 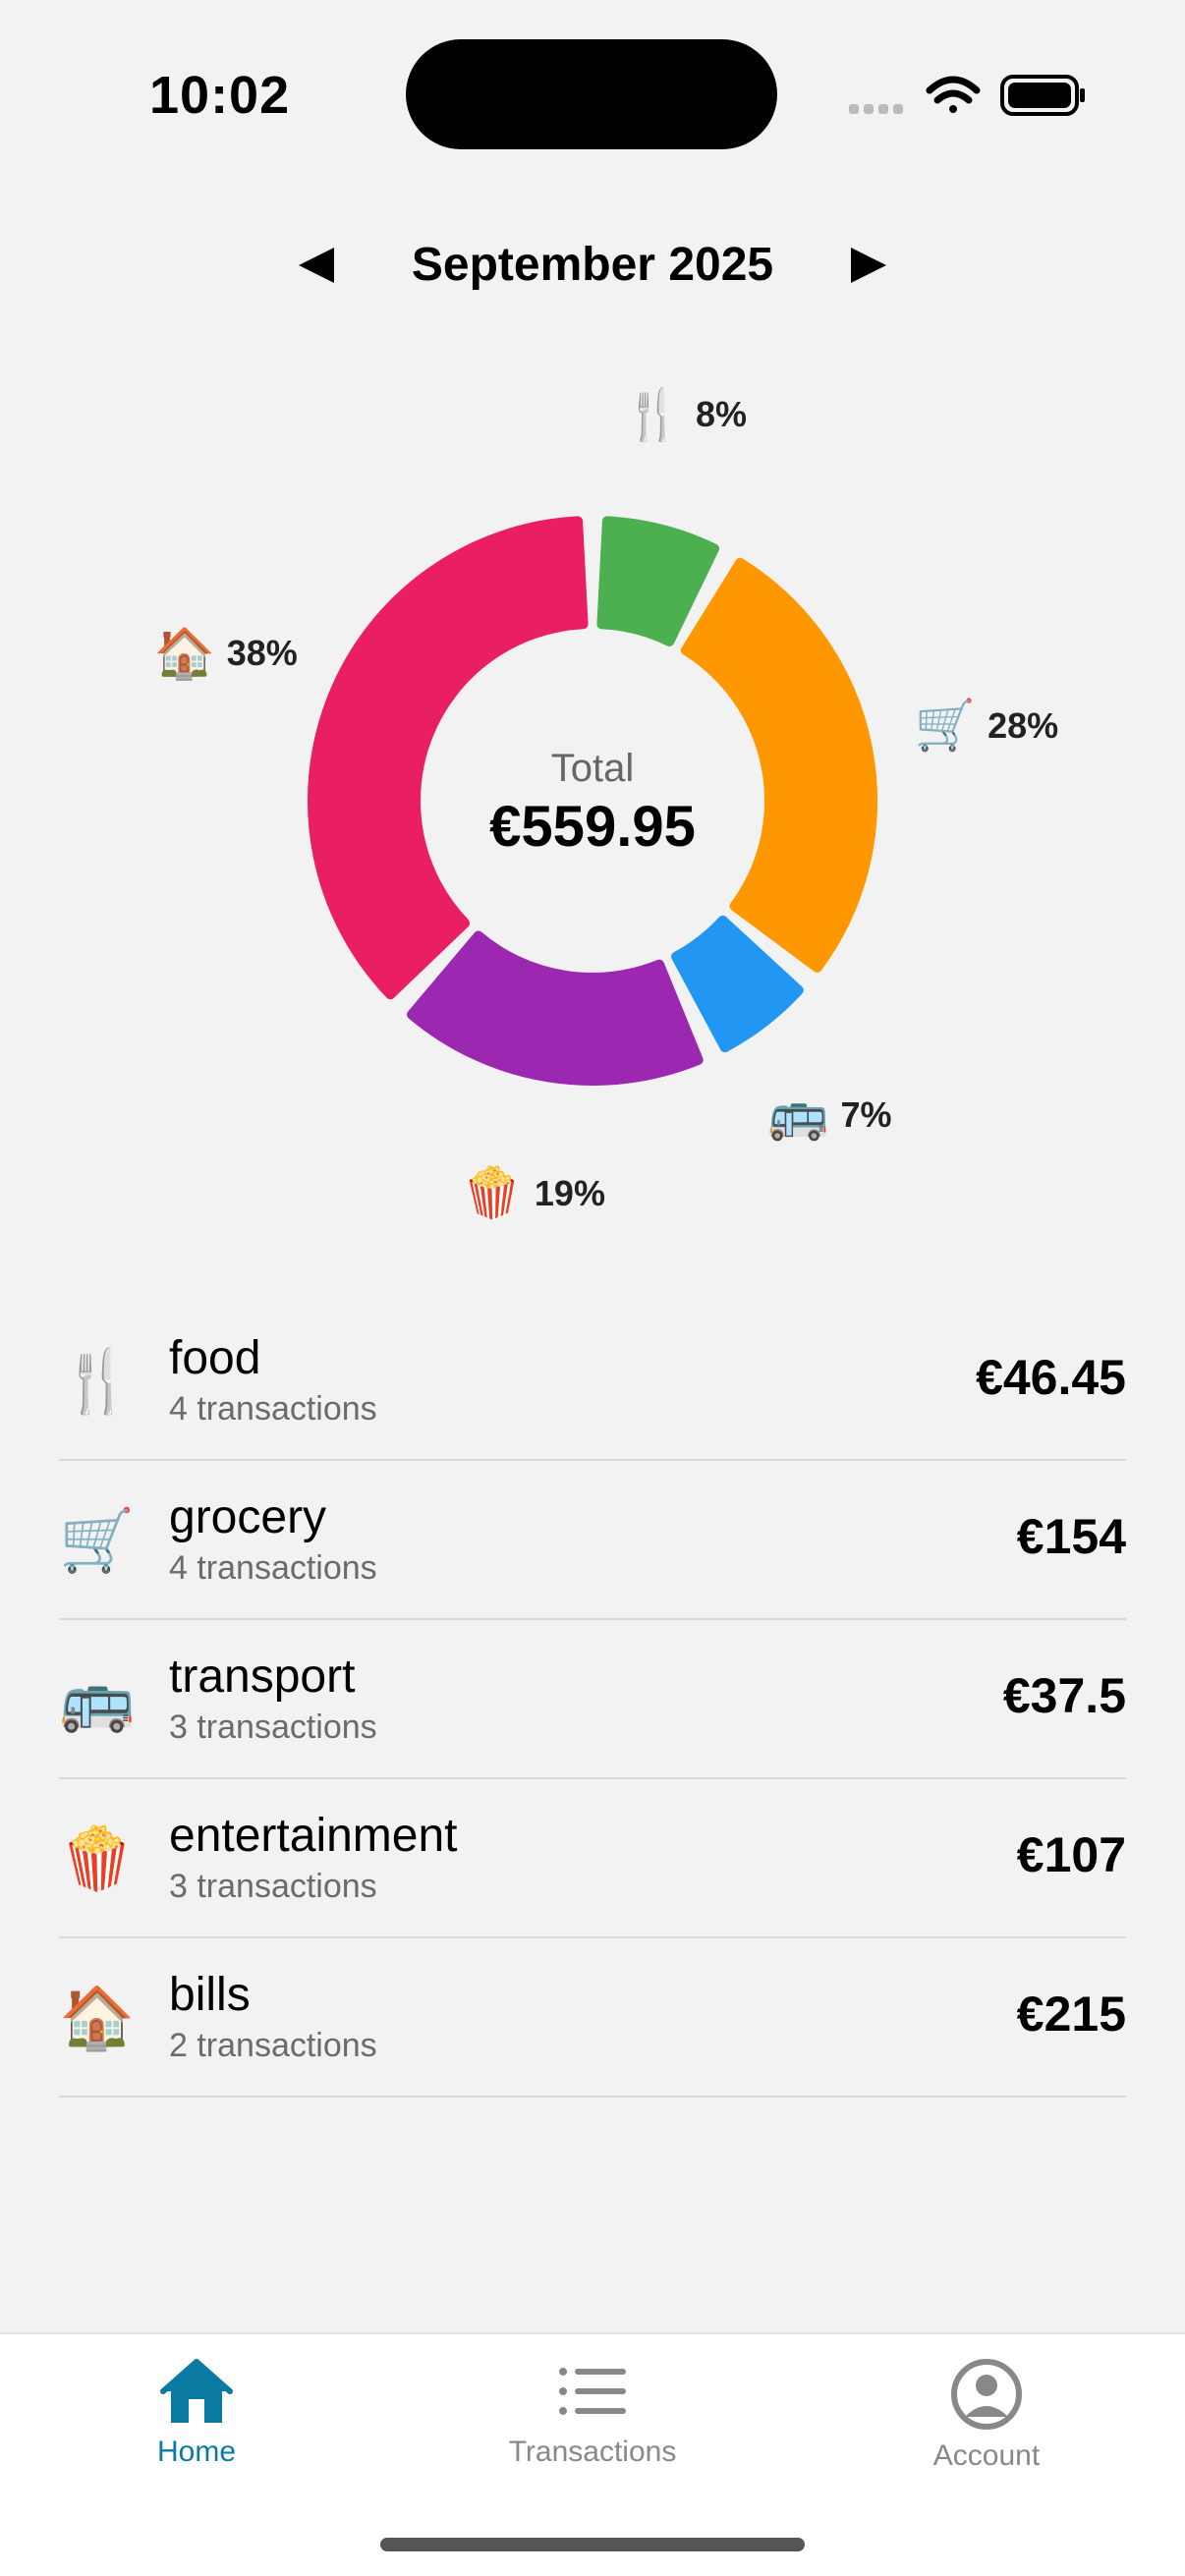 What do you see at coordinates (954, 94) in the screenshot?
I see `wifi-icon` at bounding box center [954, 94].